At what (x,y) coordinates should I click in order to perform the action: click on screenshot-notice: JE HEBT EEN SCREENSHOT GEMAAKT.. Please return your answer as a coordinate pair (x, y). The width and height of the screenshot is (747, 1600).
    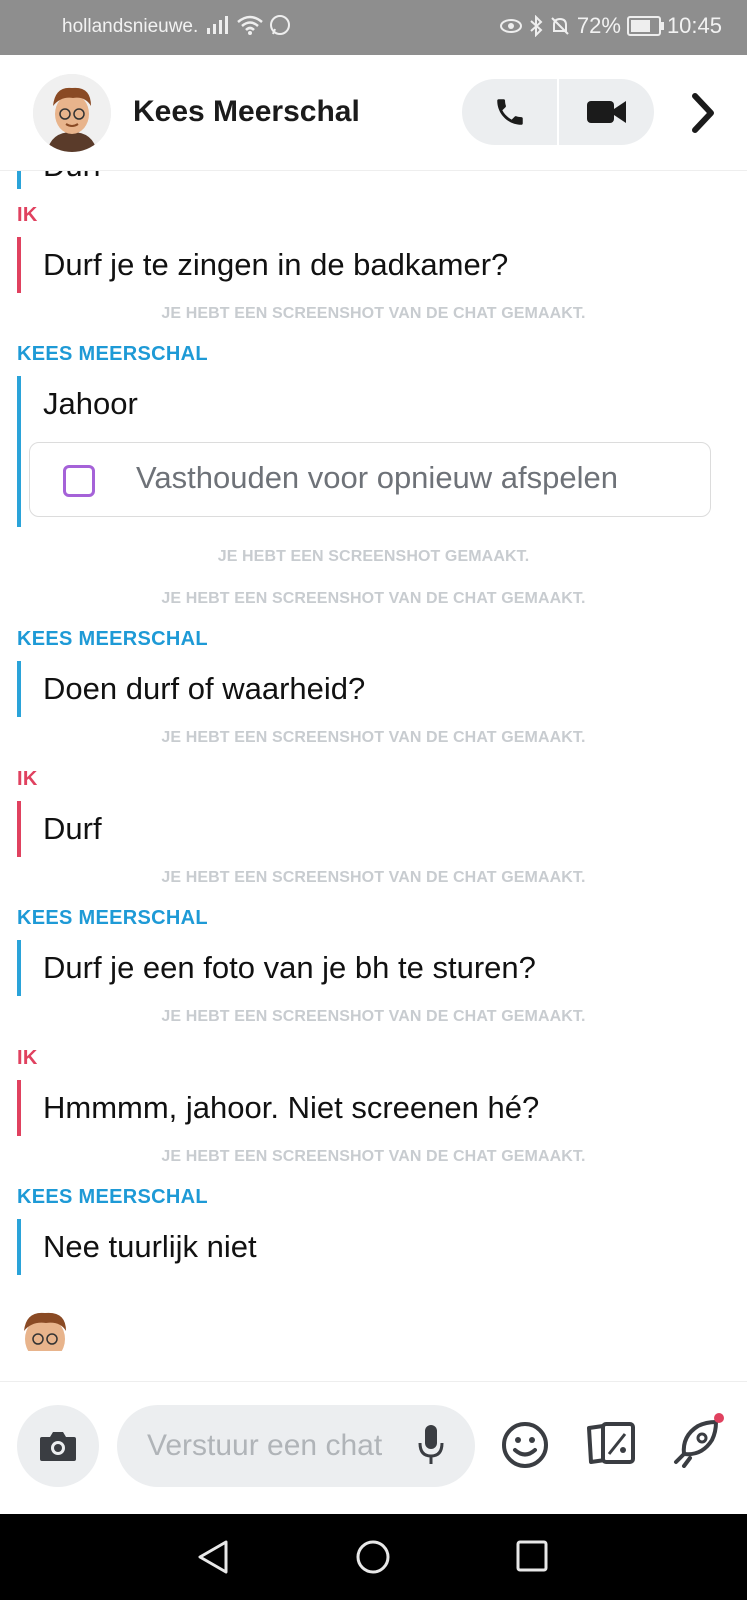
    Looking at the image, I should click on (373, 556).